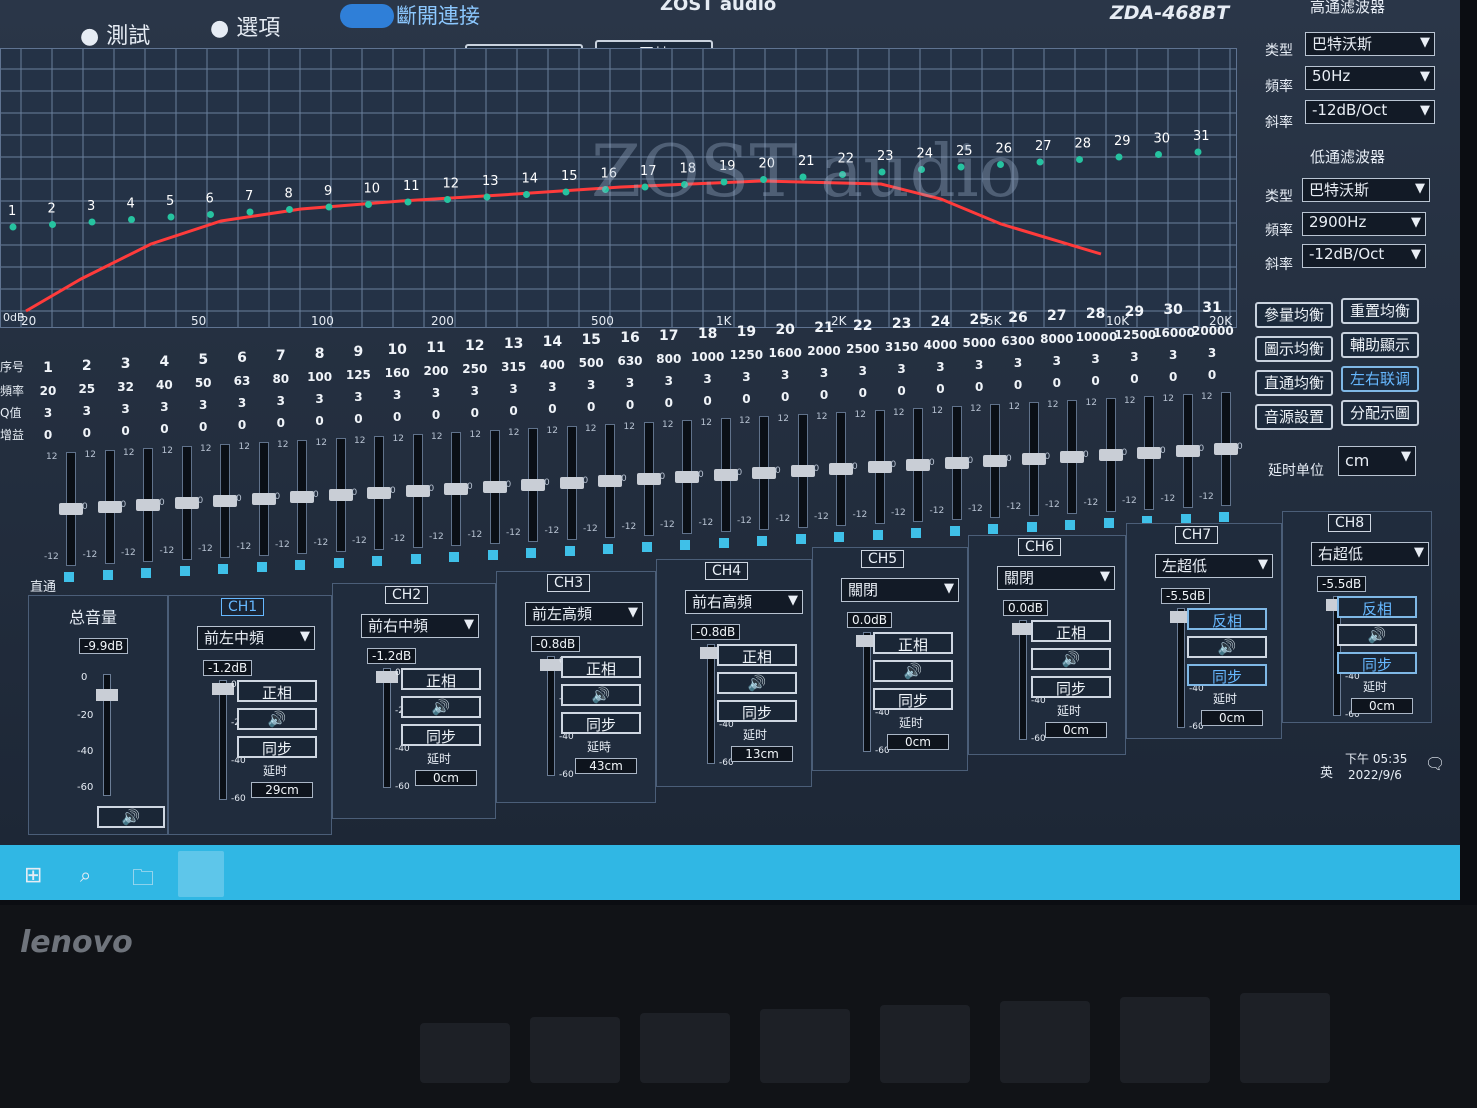  I want to click on tray-ime: 英, so click(1326, 771).